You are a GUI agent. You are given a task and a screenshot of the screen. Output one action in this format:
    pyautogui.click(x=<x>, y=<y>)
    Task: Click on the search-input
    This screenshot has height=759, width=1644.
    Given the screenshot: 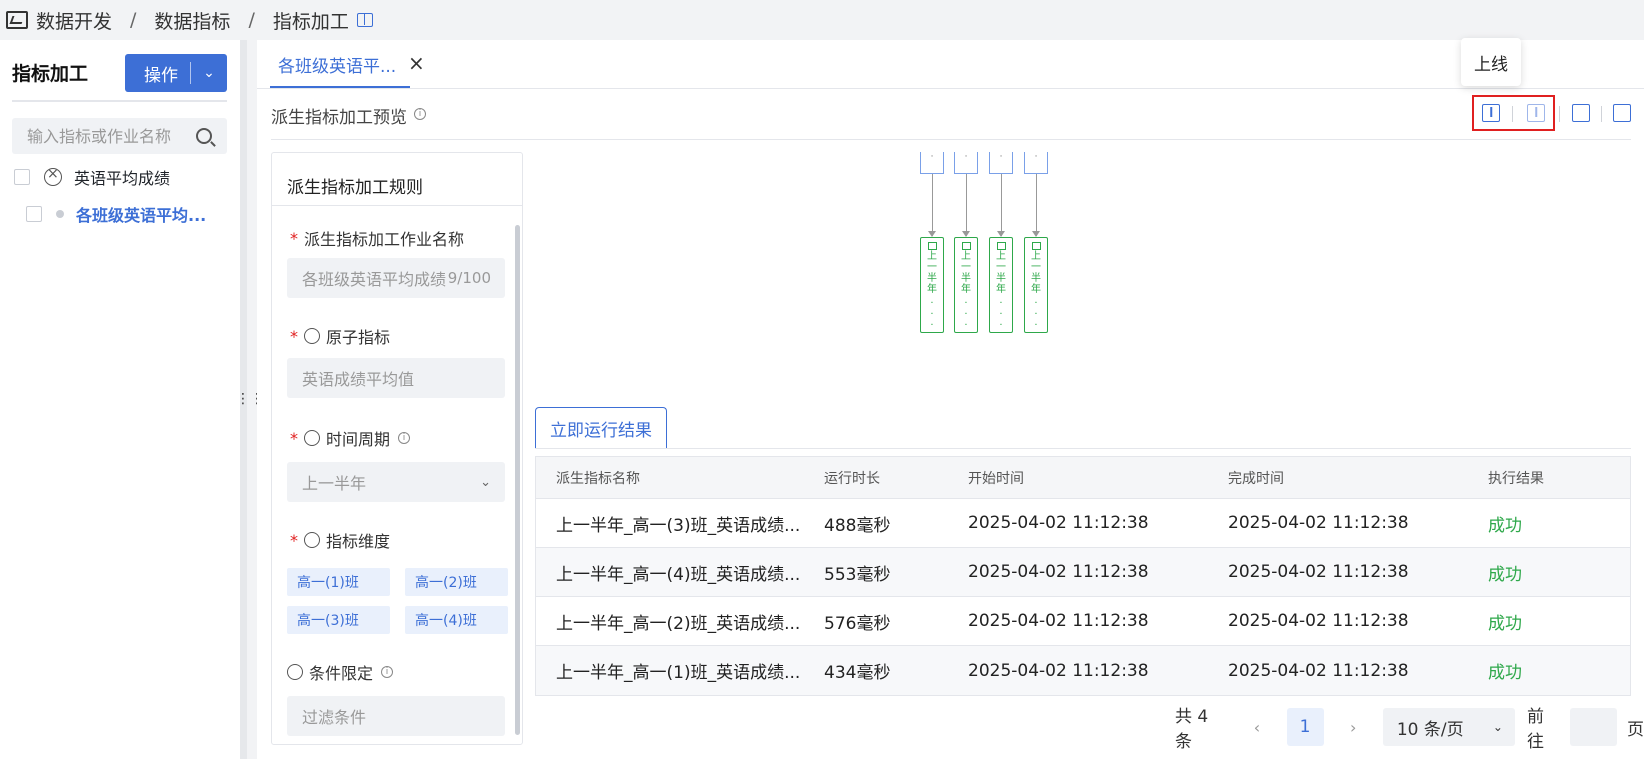 What is the action you would take?
    pyautogui.click(x=102, y=136)
    